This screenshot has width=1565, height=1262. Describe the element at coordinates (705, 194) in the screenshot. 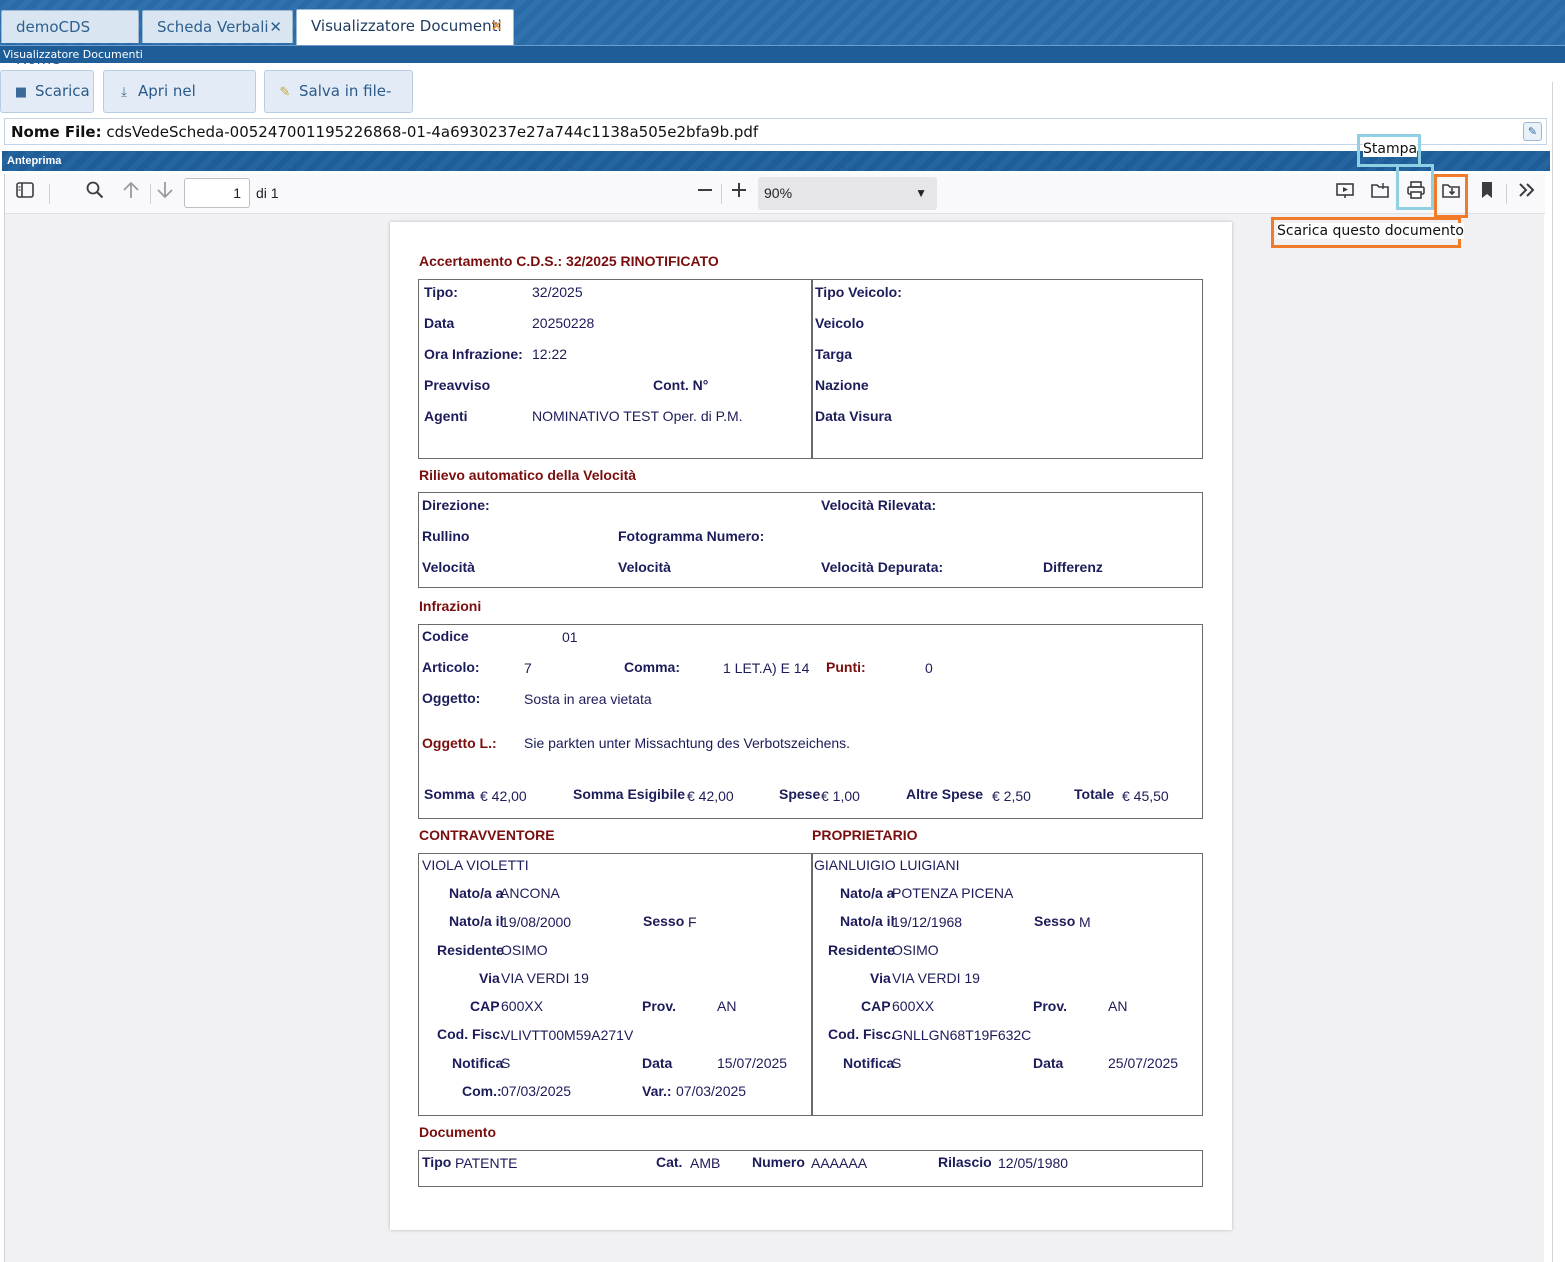

I see `zoom-out-icon` at that location.